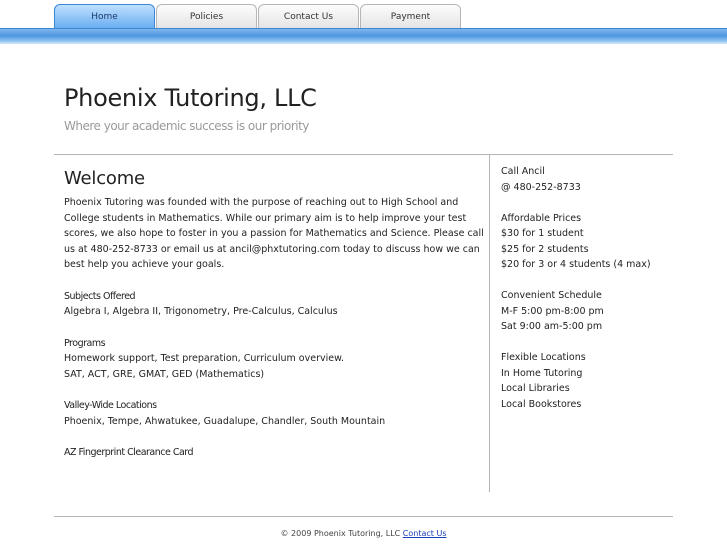  What do you see at coordinates (190, 98) in the screenshot?
I see `site-title: Phoenix Tutoring, LLC` at bounding box center [190, 98].